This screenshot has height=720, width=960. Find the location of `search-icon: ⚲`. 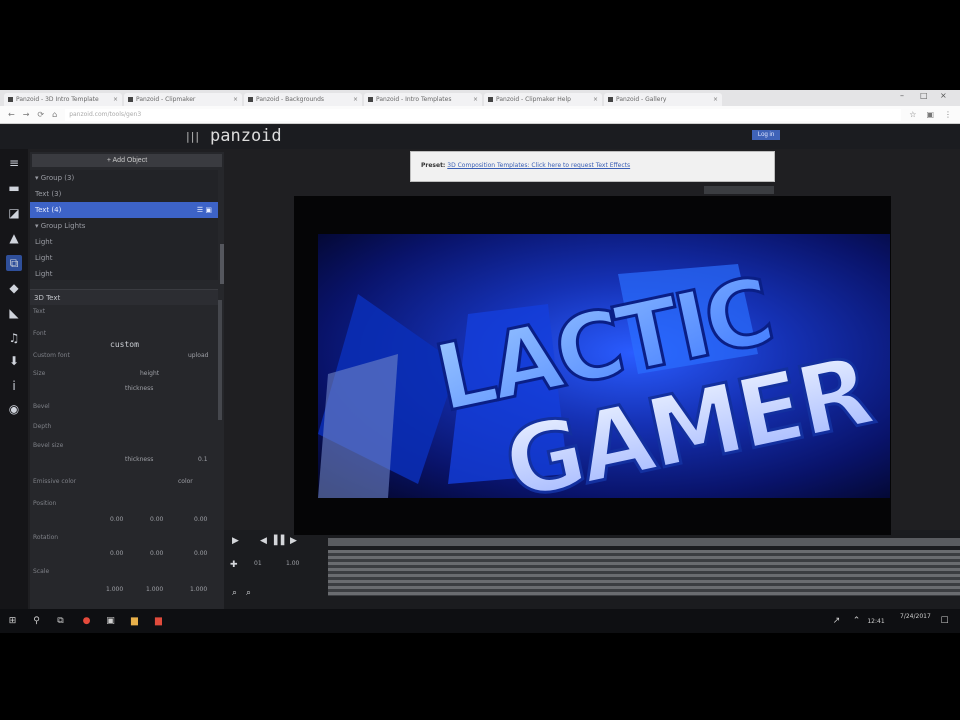

search-icon: ⚲ is located at coordinates (36, 621).